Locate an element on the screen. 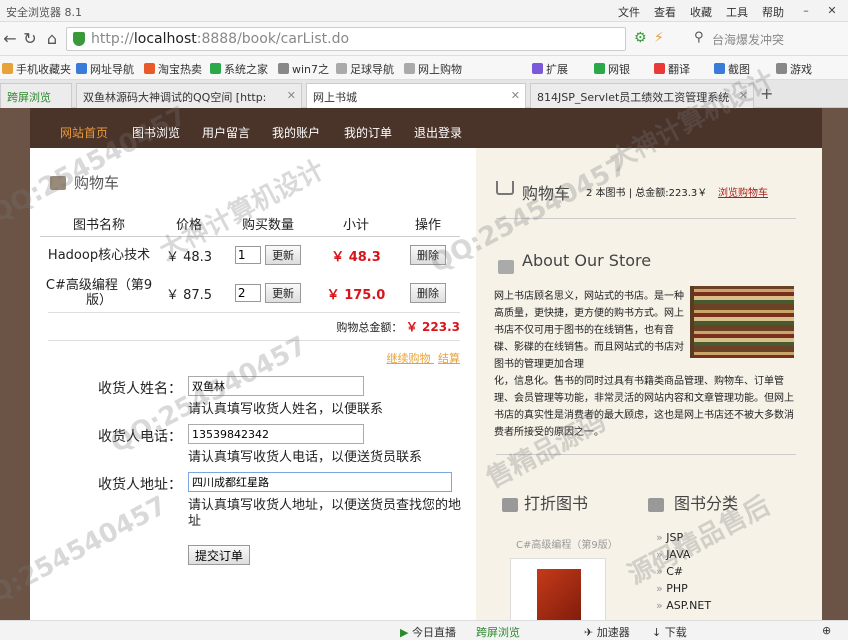 The width and height of the screenshot is (848, 640). tab-jsp-system: 814JSP_Servlet员工绩效工资管理系统 ✕ is located at coordinates (642, 95).